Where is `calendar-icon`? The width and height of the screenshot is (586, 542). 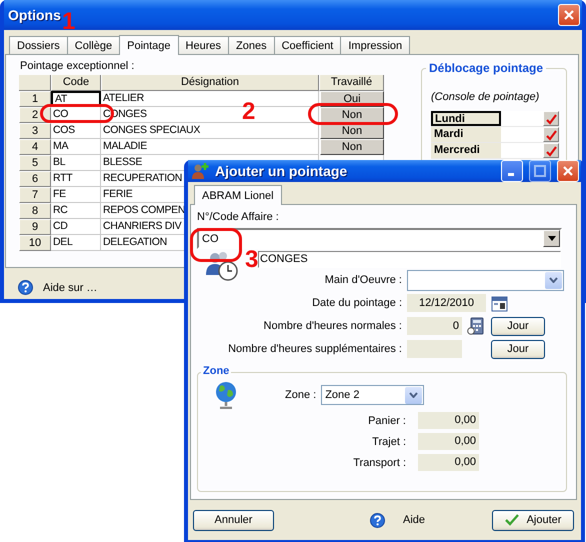
calendar-icon is located at coordinates (499, 303).